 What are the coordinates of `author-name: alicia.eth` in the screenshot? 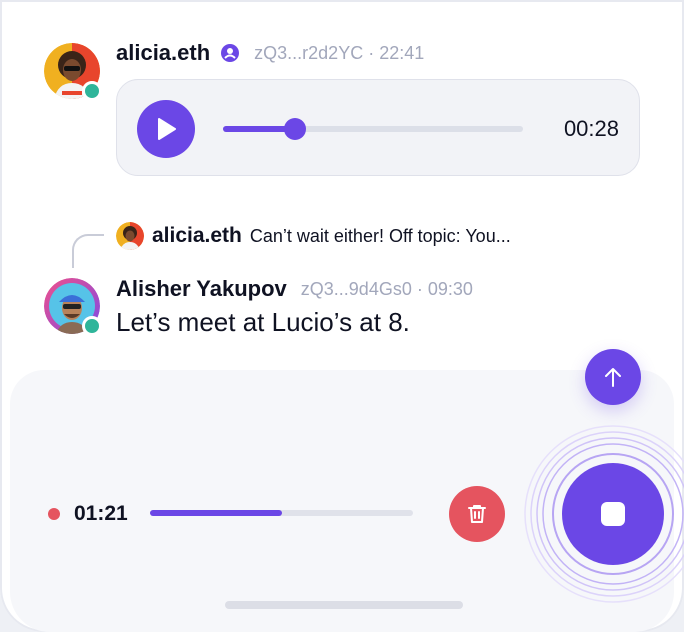 It's located at (163, 53).